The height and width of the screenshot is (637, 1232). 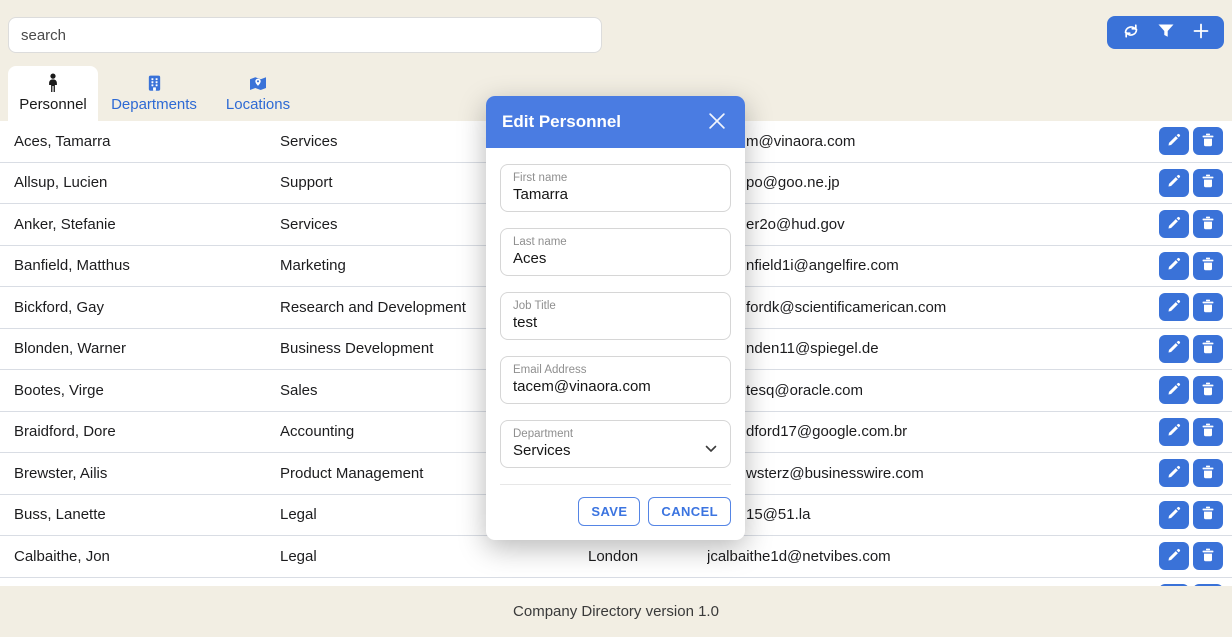 What do you see at coordinates (812, 349) in the screenshot?
I see `cell-email: nden11@spiegel.de` at bounding box center [812, 349].